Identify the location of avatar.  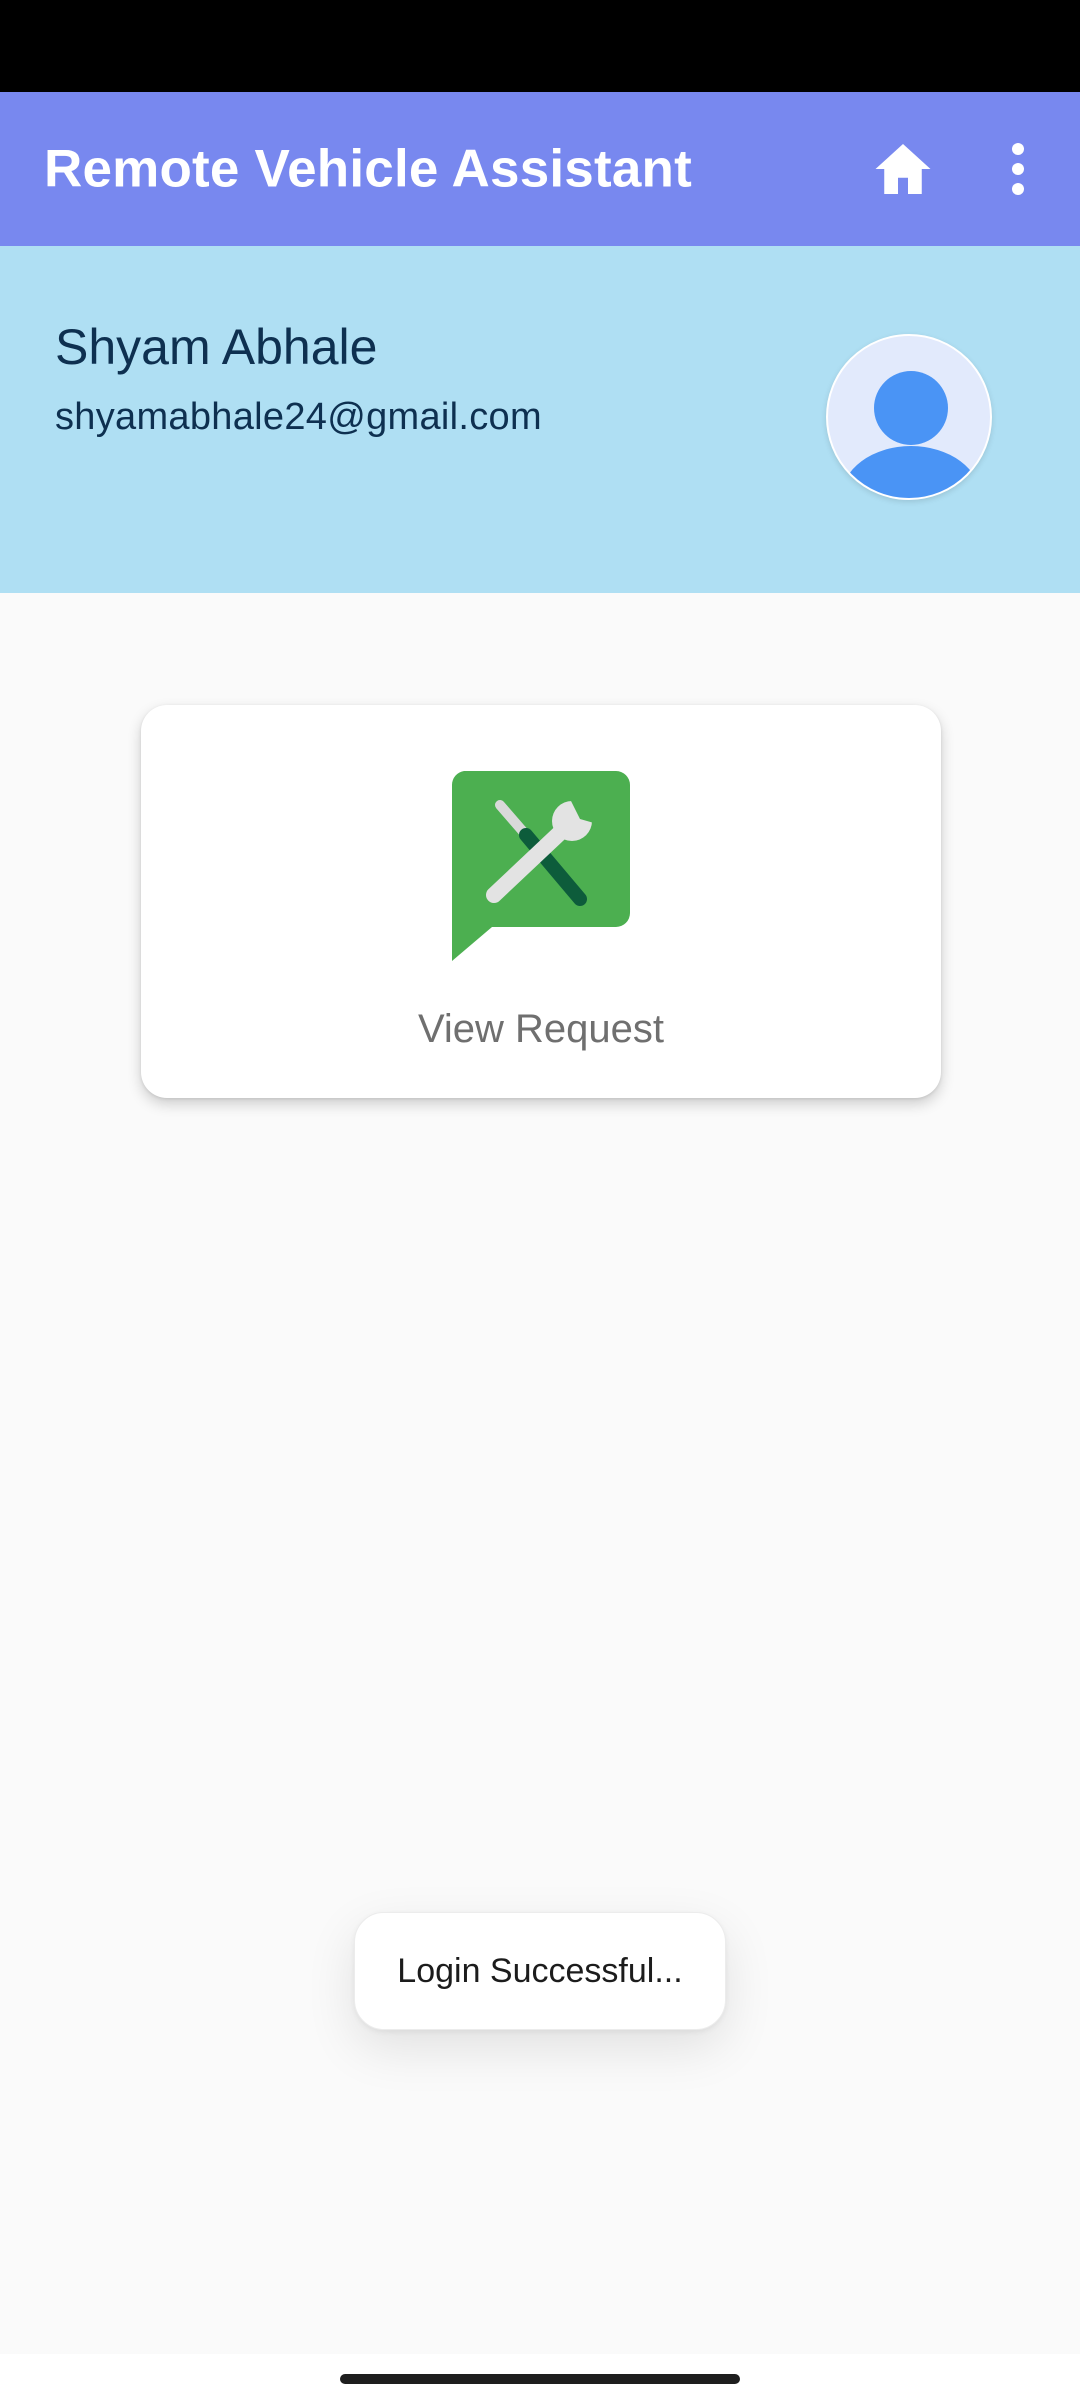
(909, 417).